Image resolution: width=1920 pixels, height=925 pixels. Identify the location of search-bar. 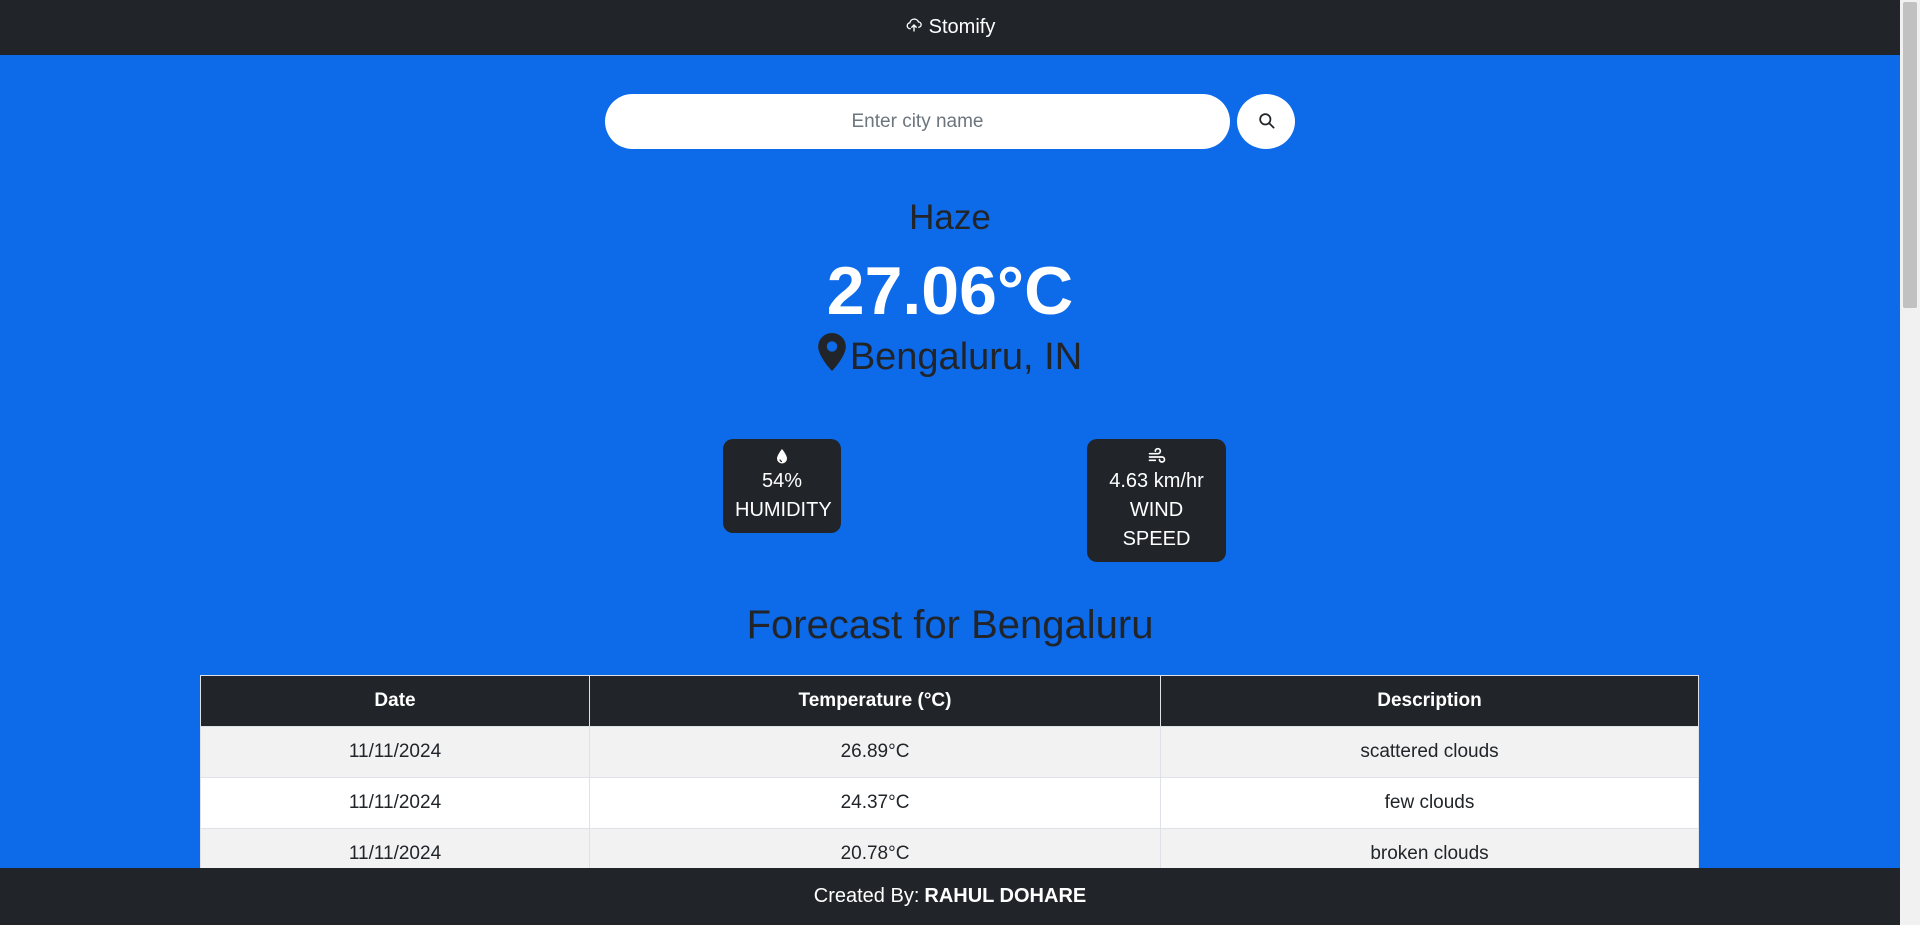
(950, 121).